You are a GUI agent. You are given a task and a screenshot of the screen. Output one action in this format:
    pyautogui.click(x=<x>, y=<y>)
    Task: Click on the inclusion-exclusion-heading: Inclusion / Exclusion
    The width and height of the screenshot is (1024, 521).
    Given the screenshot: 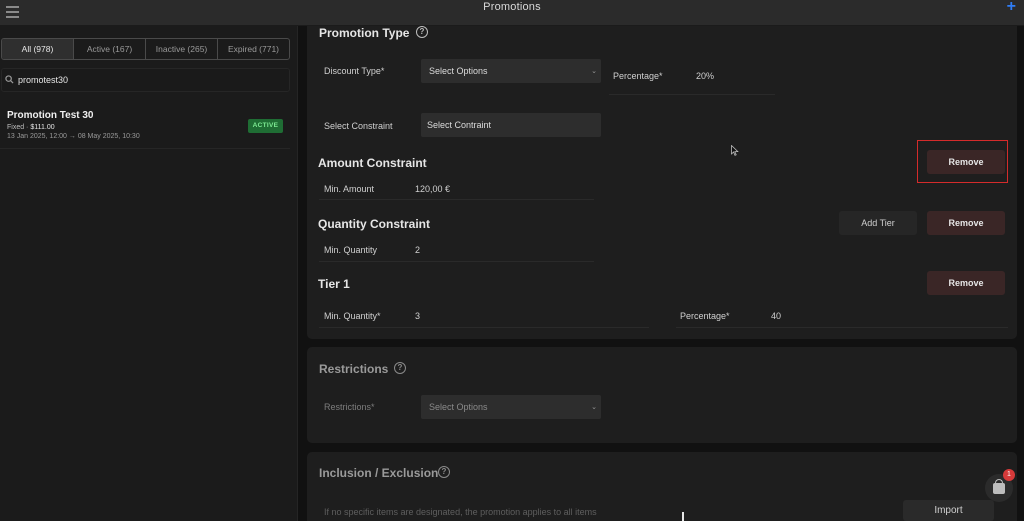 What is the action you would take?
    pyautogui.click(x=379, y=473)
    